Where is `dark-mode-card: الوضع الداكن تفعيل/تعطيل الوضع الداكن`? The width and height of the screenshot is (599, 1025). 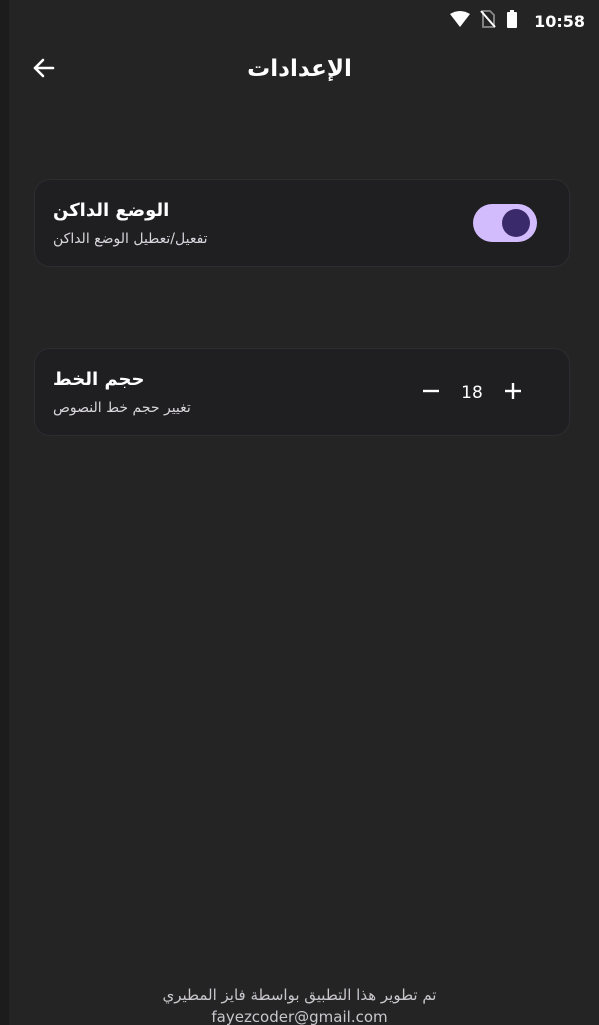 dark-mode-card: الوضع الداكن تفعيل/تعطيل الوضع الداكن is located at coordinates (302, 223).